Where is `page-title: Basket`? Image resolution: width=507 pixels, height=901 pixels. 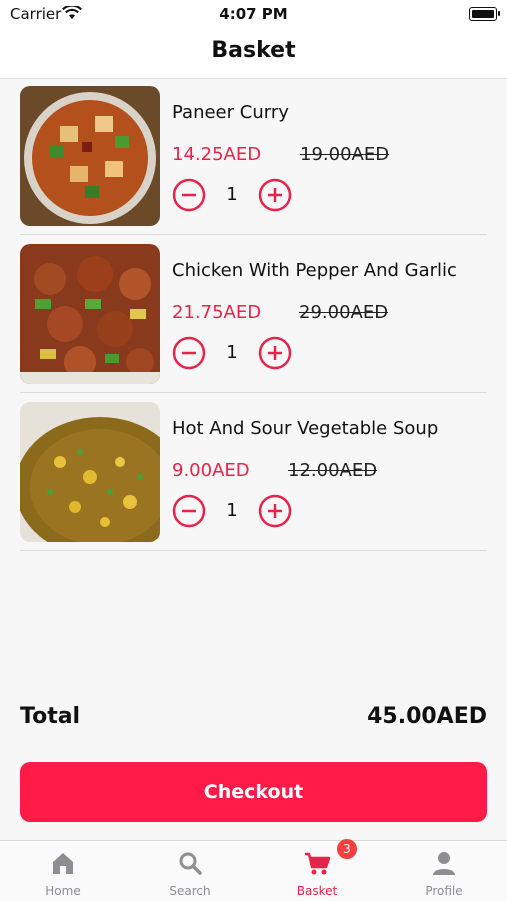 page-title: Basket is located at coordinates (253, 50).